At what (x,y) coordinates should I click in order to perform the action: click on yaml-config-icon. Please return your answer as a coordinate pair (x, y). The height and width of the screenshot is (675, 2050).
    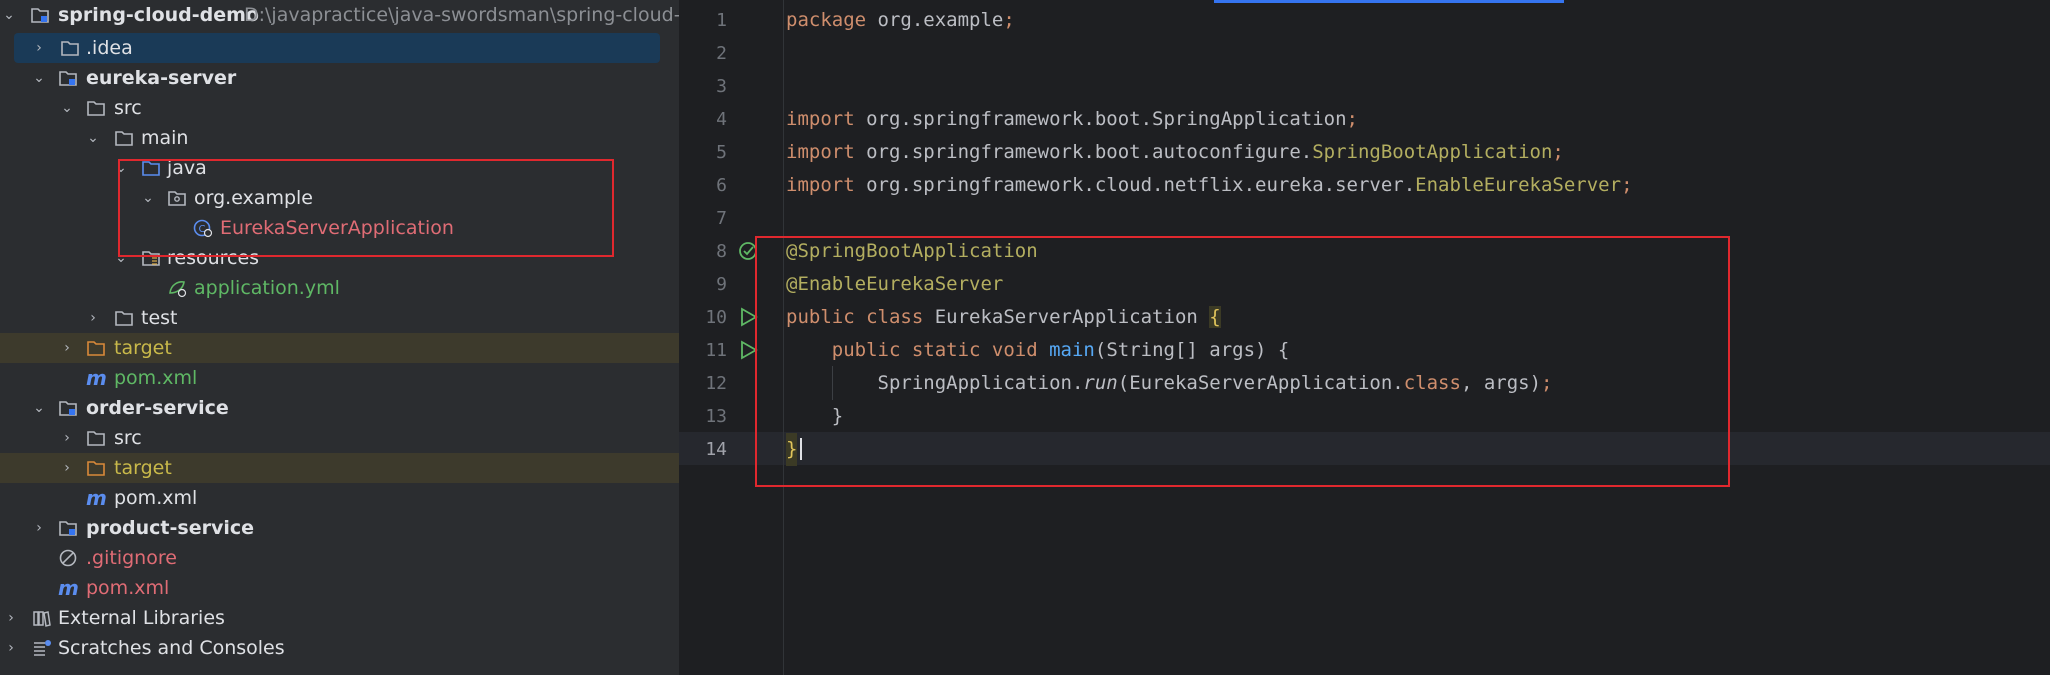
    Looking at the image, I should click on (178, 289).